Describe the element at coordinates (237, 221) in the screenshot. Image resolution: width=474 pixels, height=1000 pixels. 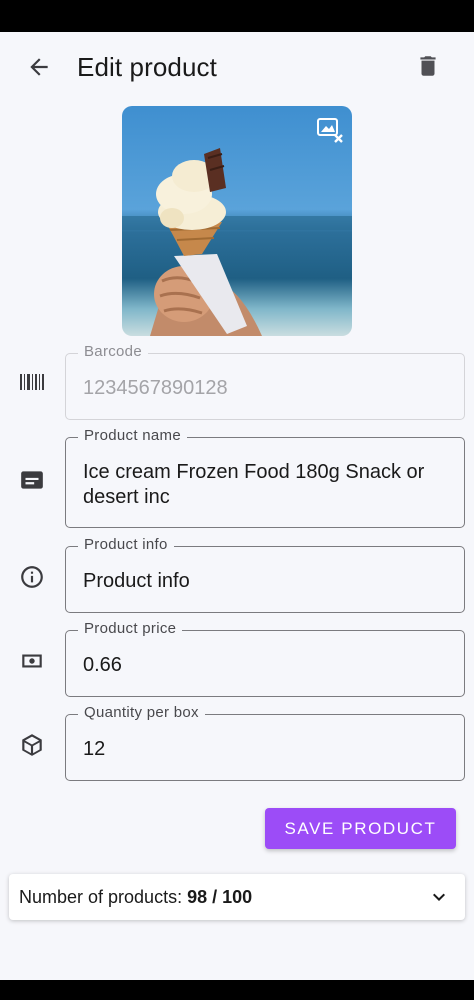
I see `product-image` at that location.